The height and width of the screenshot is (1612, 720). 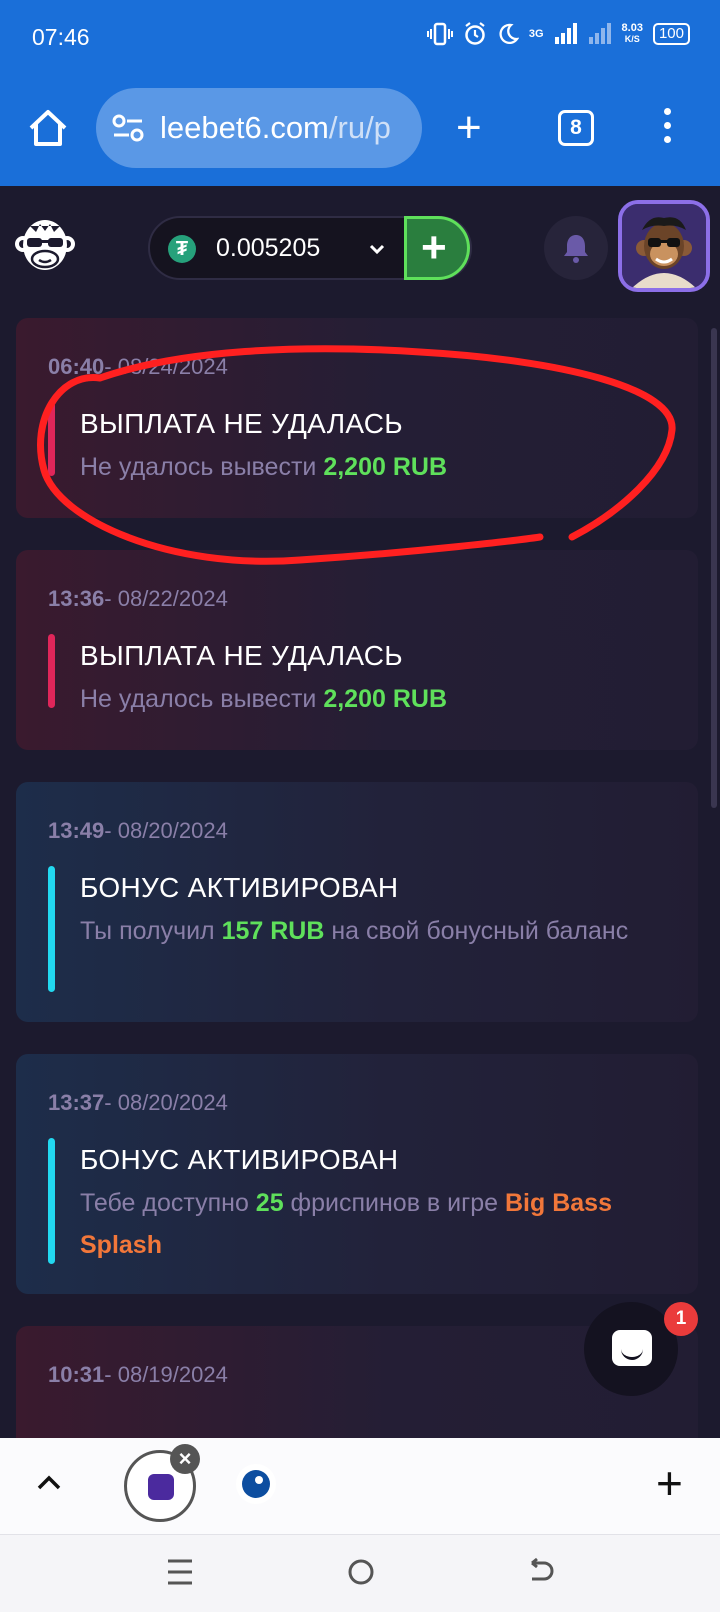 What do you see at coordinates (475, 33) in the screenshot?
I see `alarm-icon` at bounding box center [475, 33].